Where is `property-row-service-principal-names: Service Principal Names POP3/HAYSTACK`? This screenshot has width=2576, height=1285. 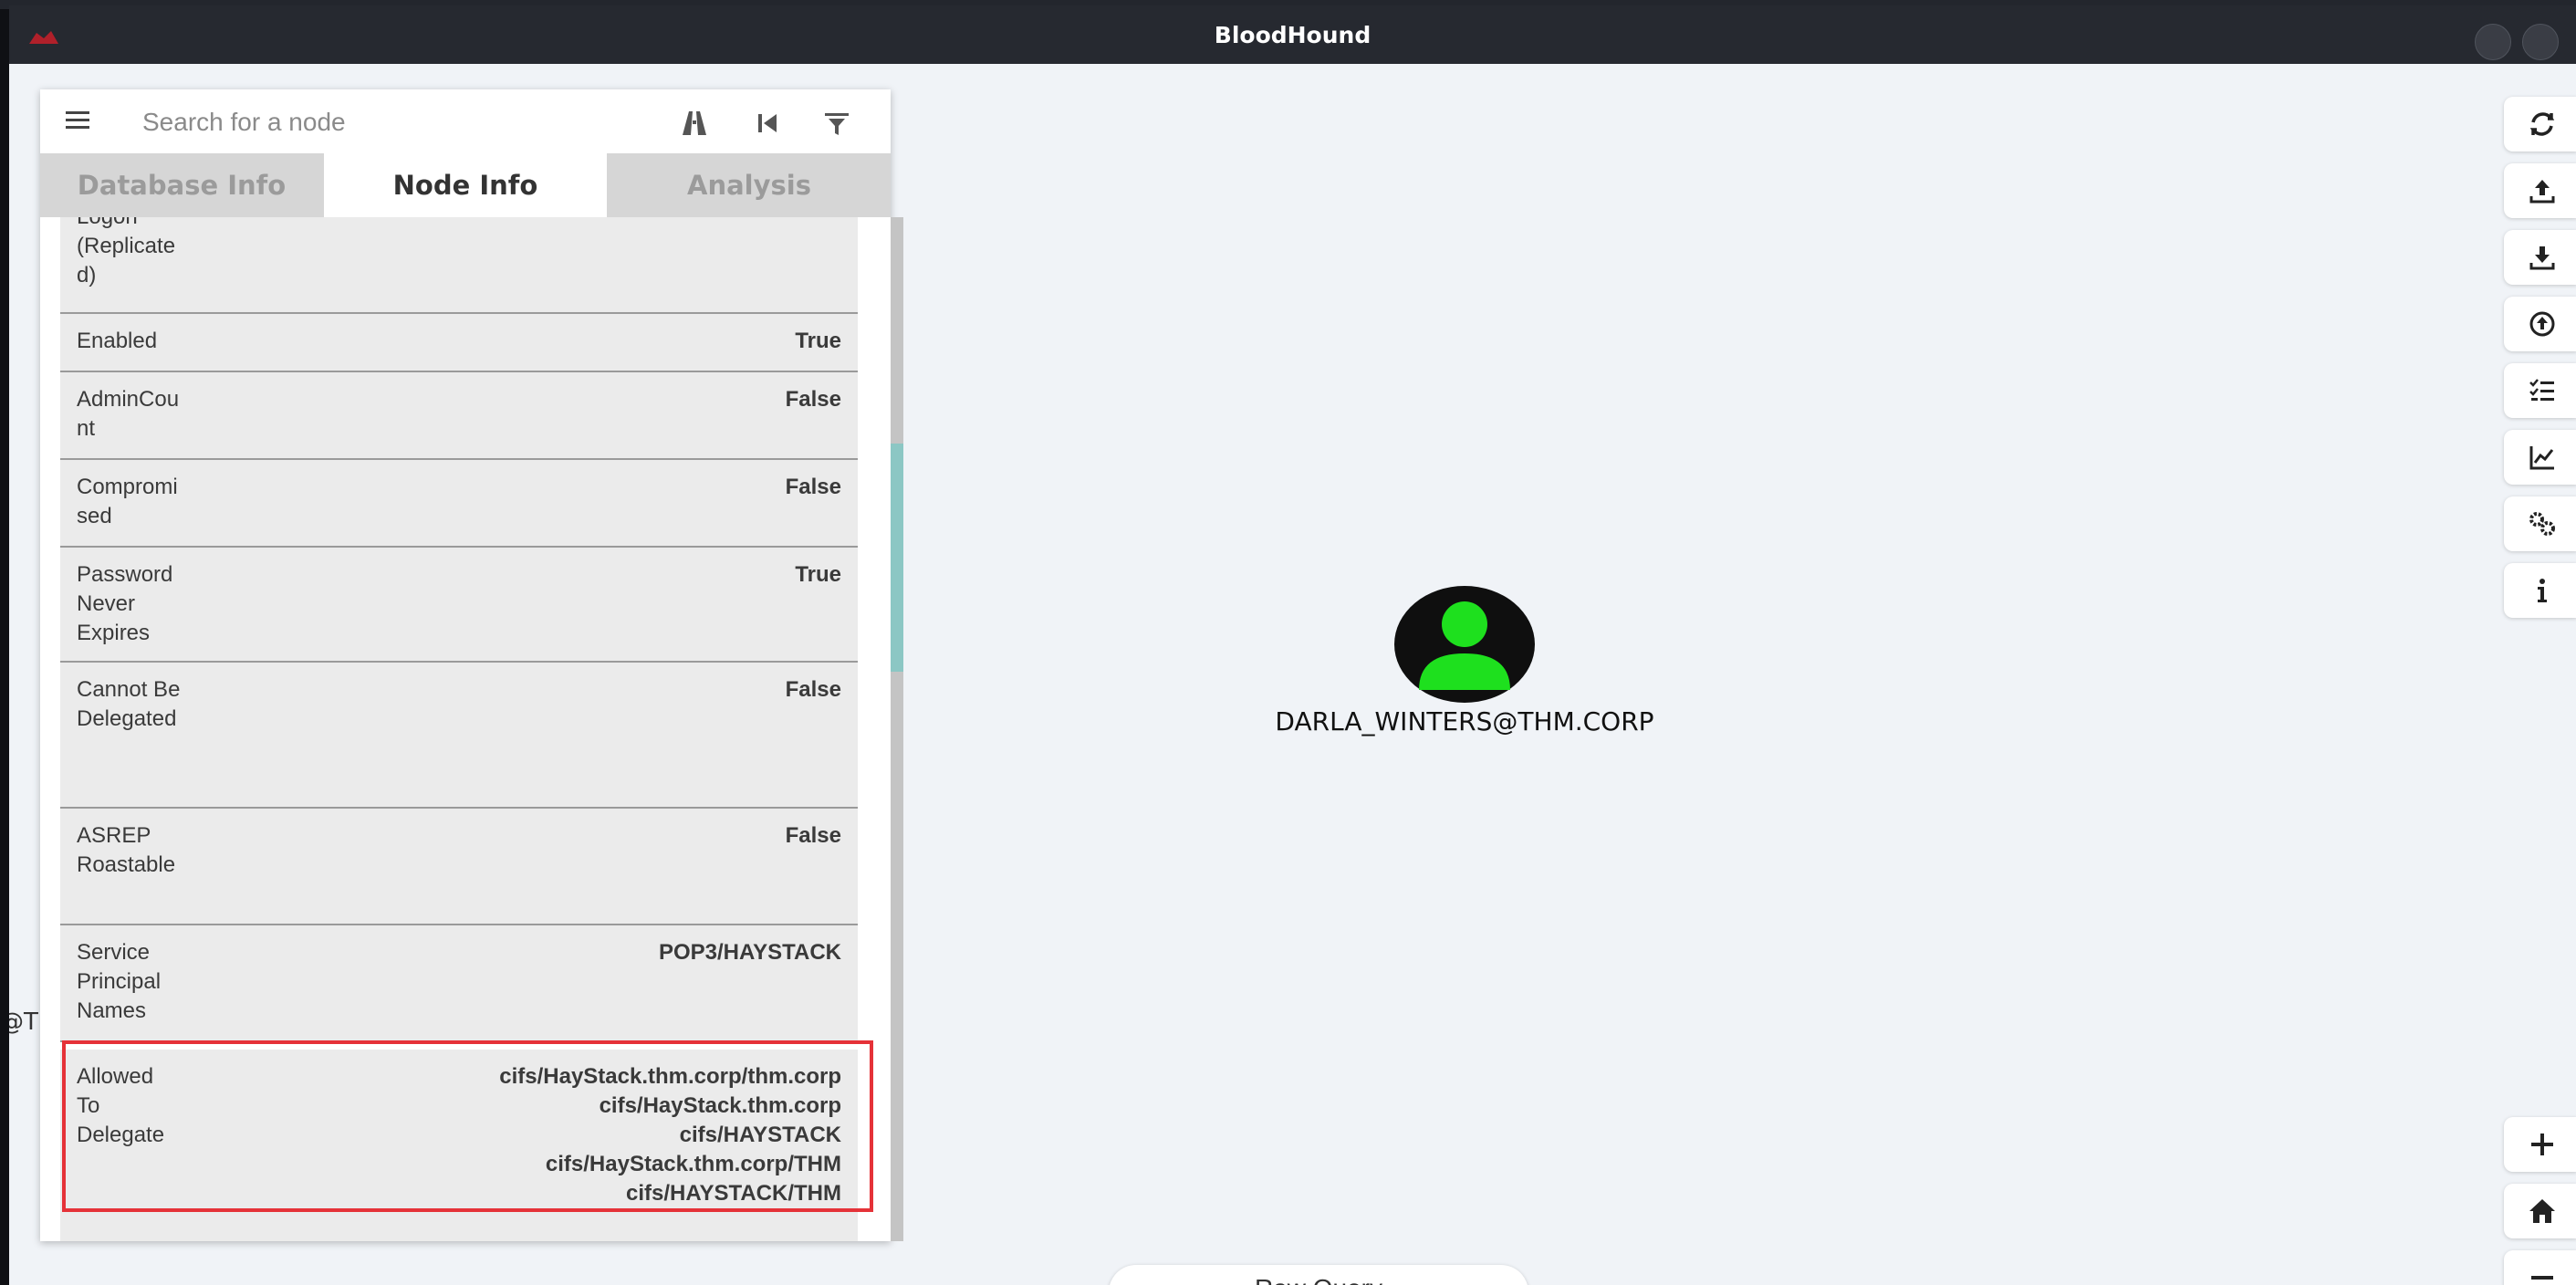 property-row-service-principal-names: Service Principal Names POP3/HAYSTACK is located at coordinates (459, 983).